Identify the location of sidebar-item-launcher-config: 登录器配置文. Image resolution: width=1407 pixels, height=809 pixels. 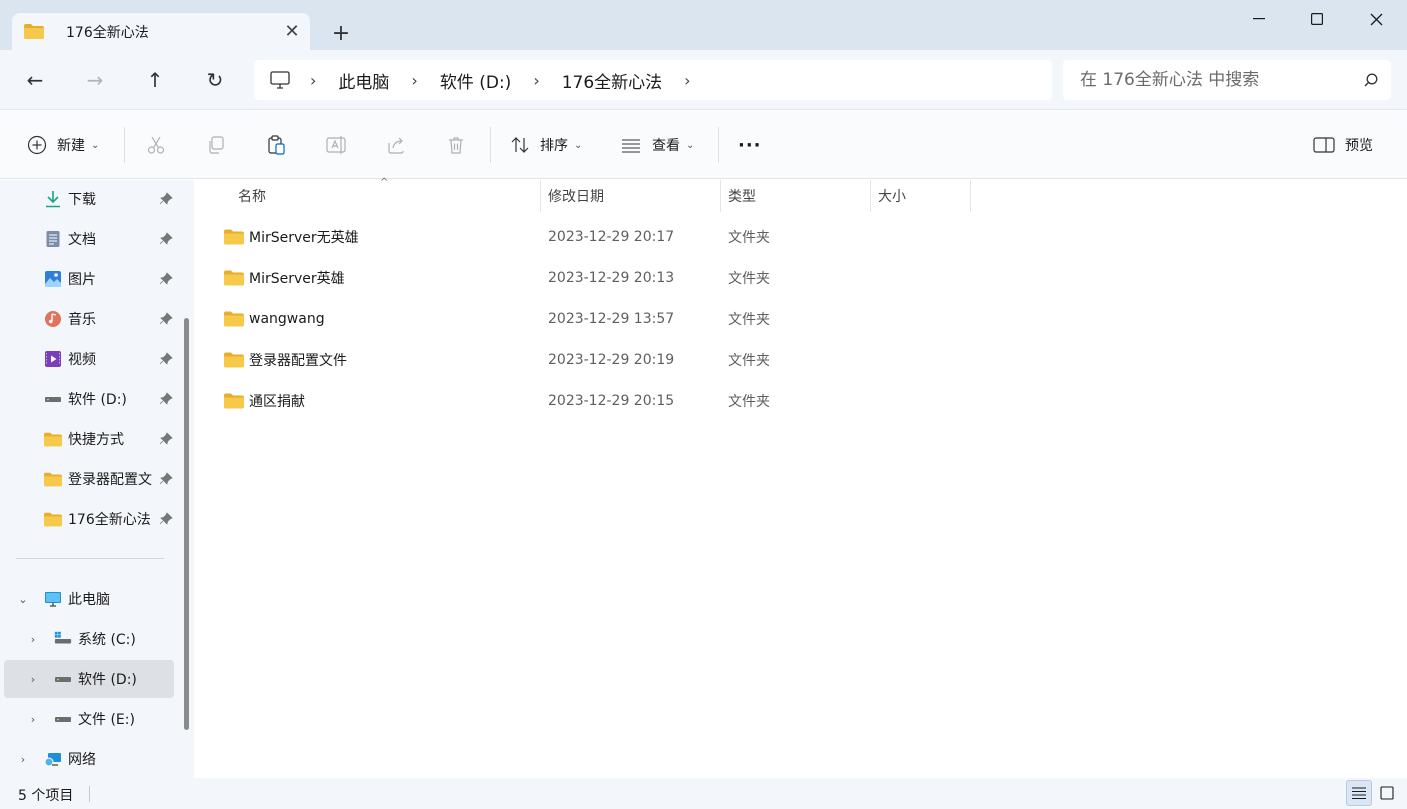
(109, 479).